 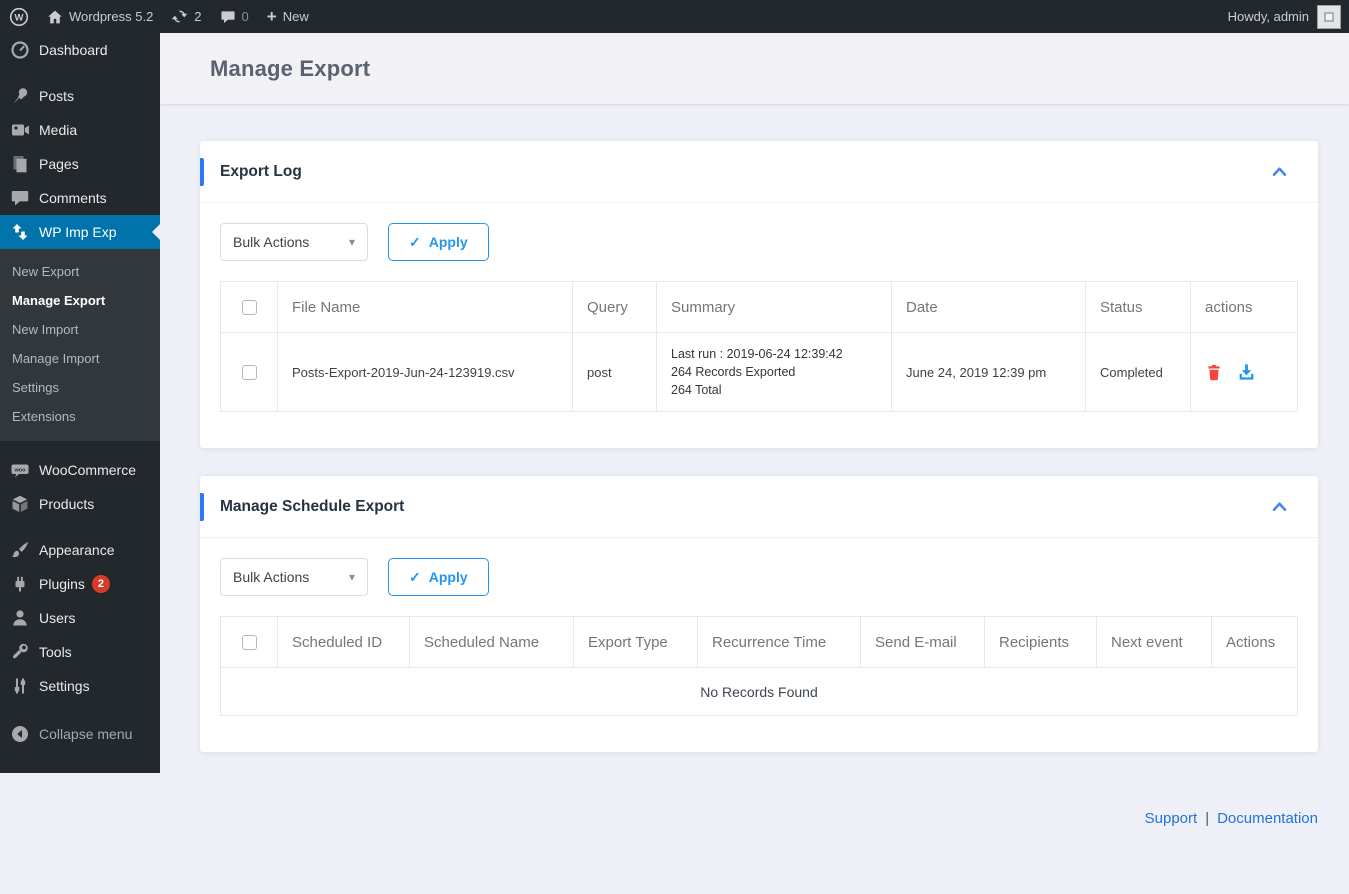 I want to click on sidebar-item-users: Users, so click(x=80, y=618).